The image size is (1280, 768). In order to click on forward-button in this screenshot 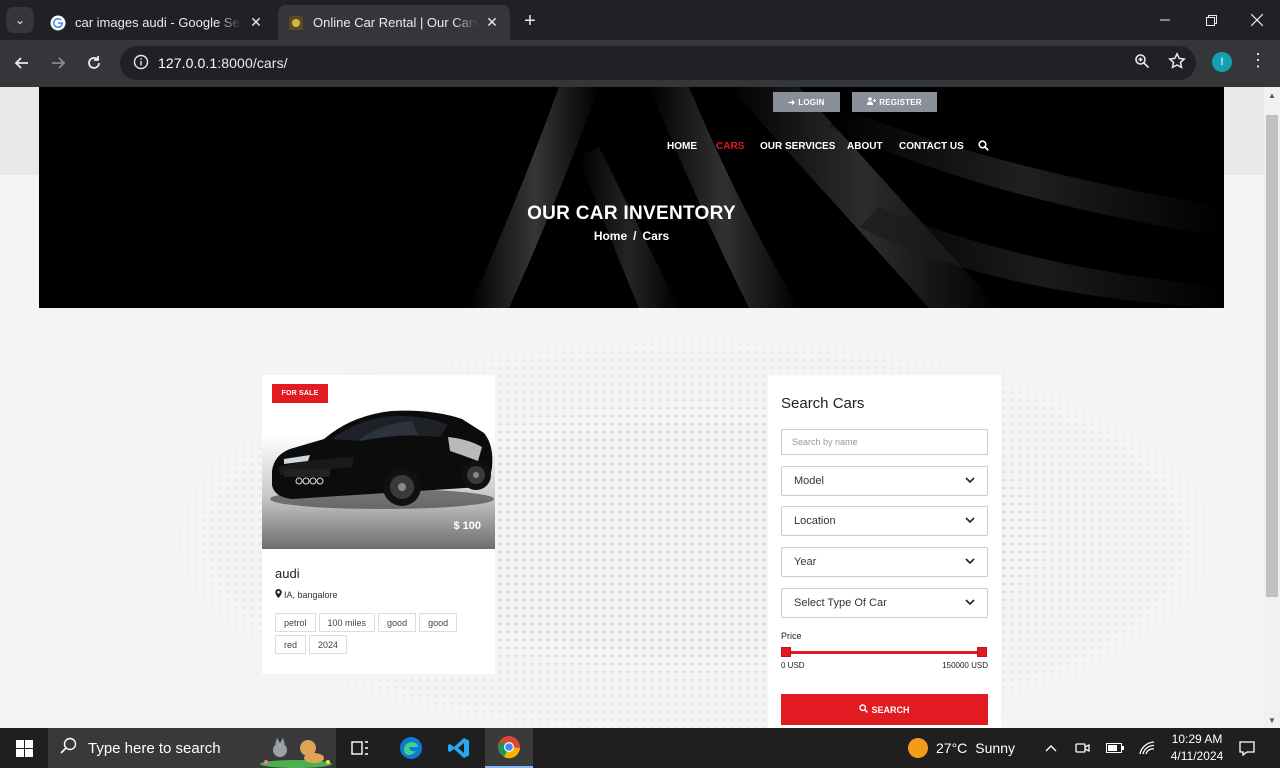, I will do `click(58, 63)`.